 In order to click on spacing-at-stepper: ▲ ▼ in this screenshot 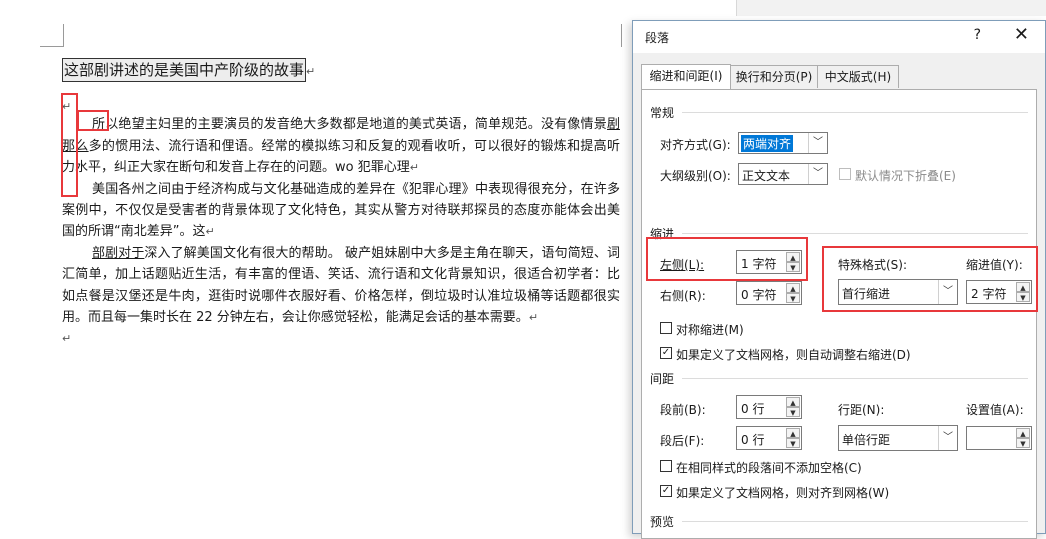, I will do `click(999, 438)`.